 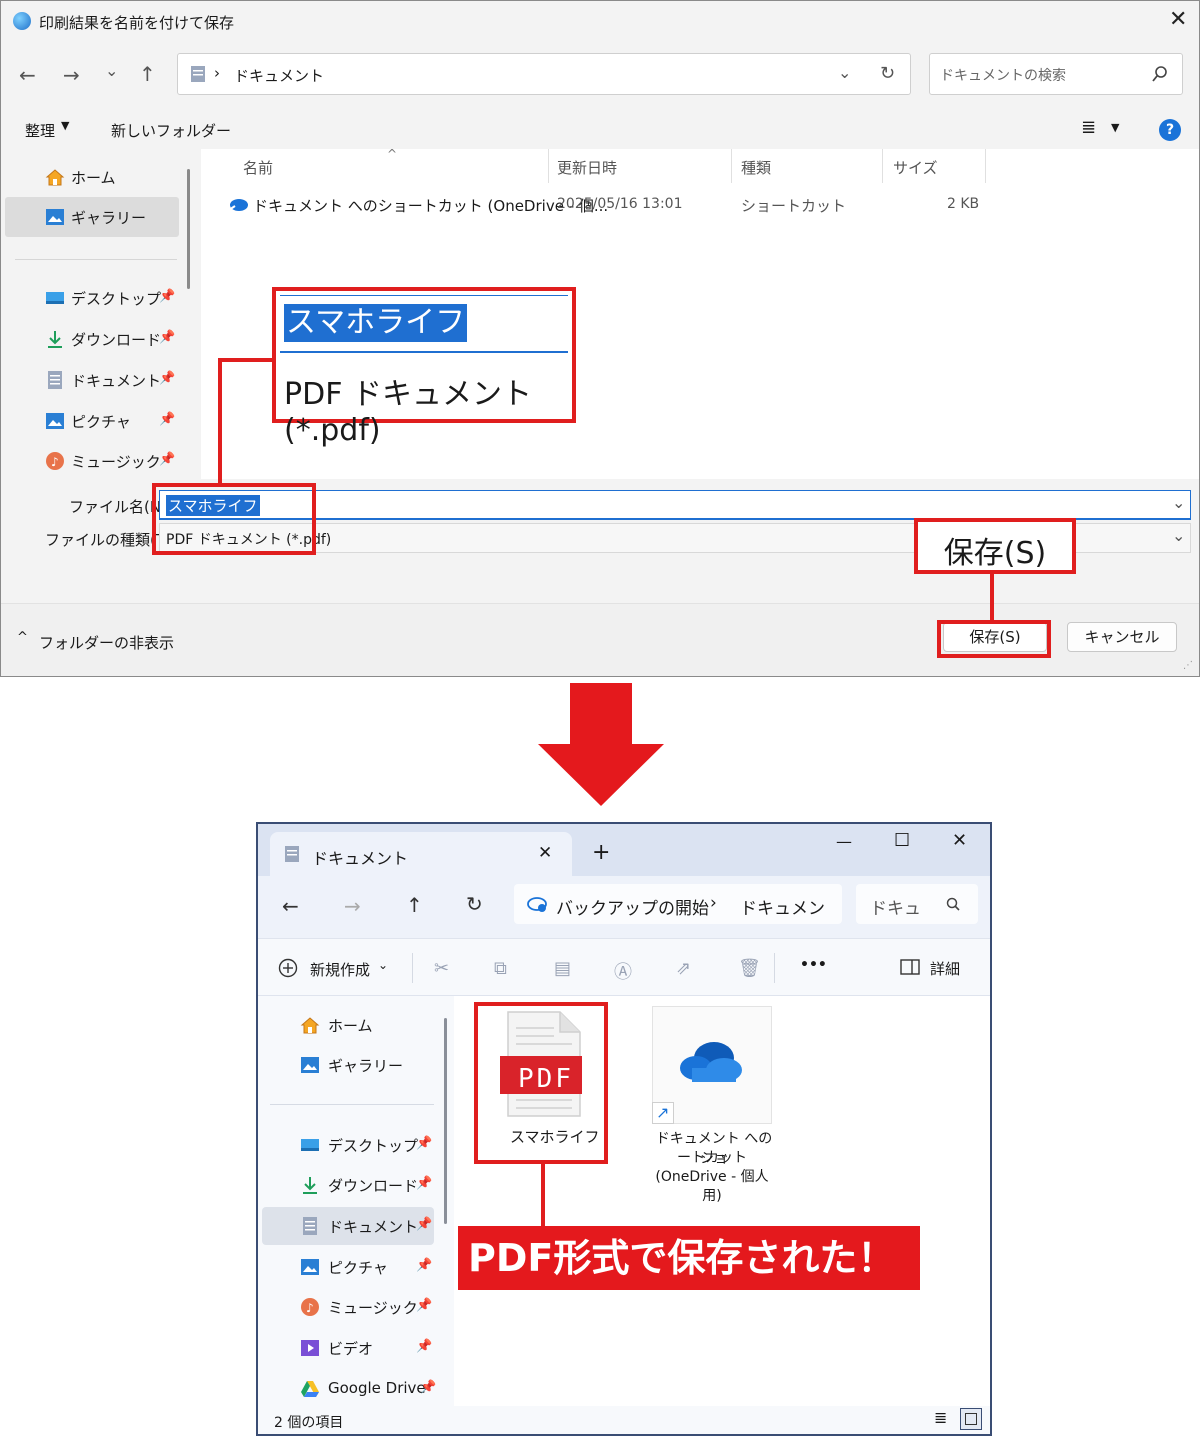 What do you see at coordinates (537, 904) in the screenshot?
I see `backup-cloud-icon` at bounding box center [537, 904].